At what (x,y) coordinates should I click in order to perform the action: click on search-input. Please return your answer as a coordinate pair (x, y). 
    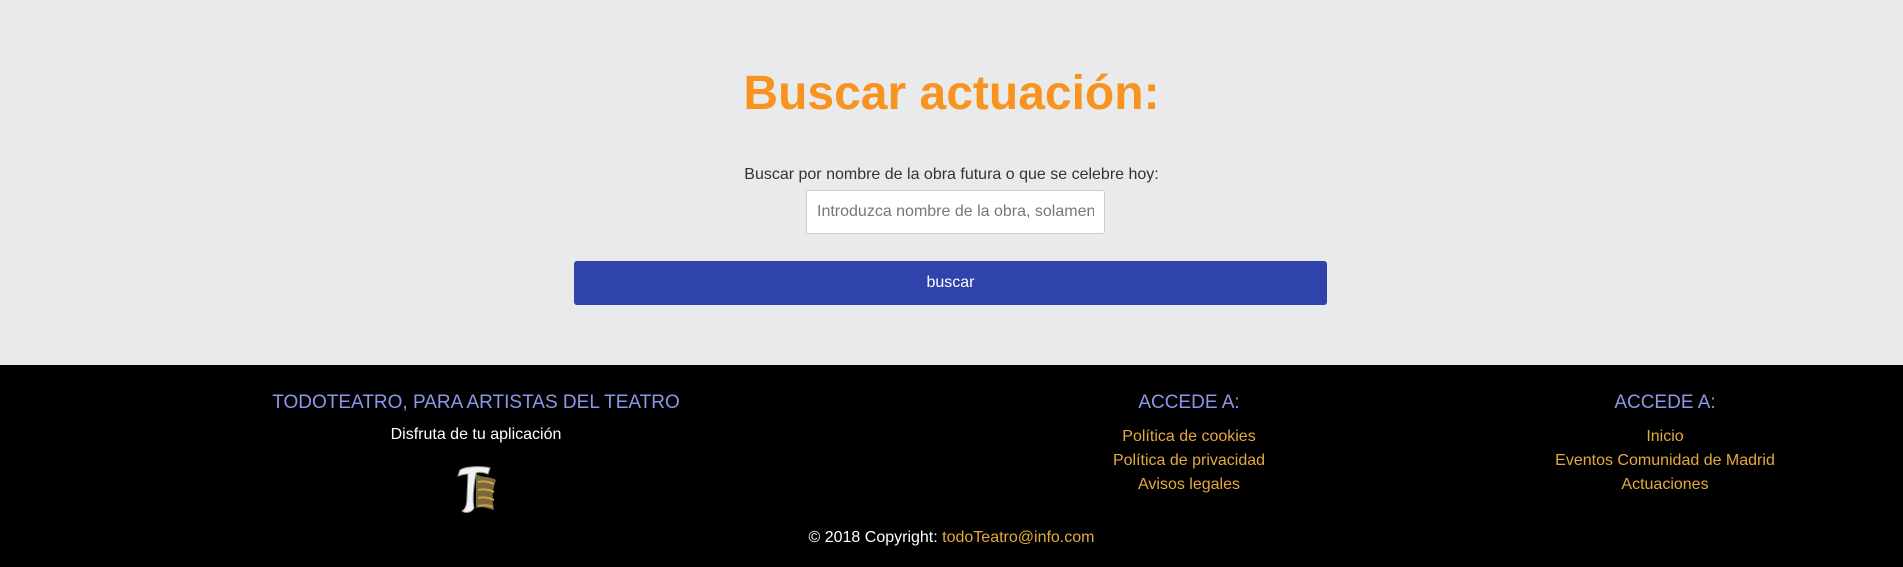
    Looking at the image, I should click on (955, 212).